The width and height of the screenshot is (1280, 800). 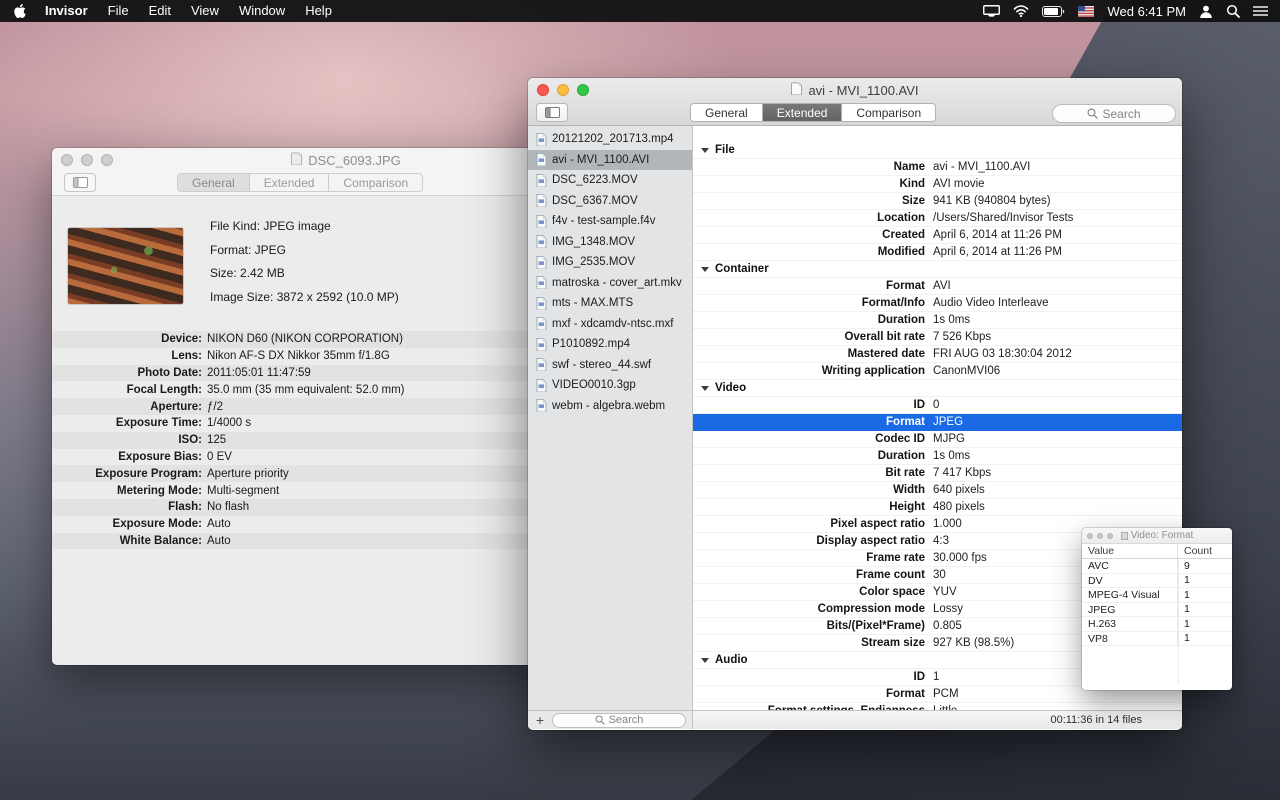 I want to click on menu-app-name: Invisor, so click(x=66, y=11).